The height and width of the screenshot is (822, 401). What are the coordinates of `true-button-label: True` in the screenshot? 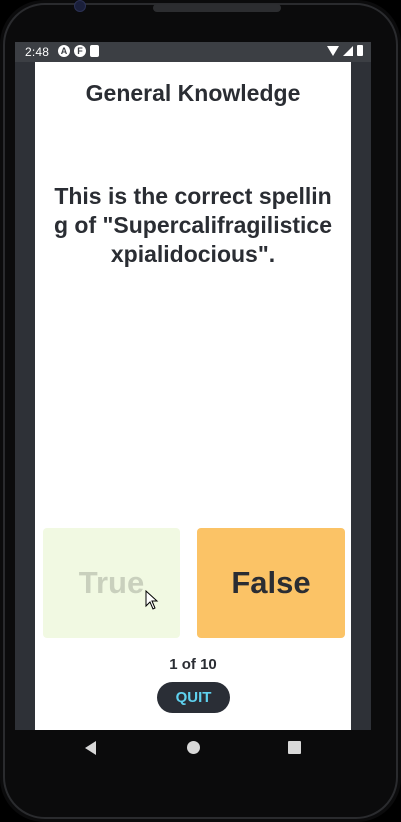 It's located at (111, 582).